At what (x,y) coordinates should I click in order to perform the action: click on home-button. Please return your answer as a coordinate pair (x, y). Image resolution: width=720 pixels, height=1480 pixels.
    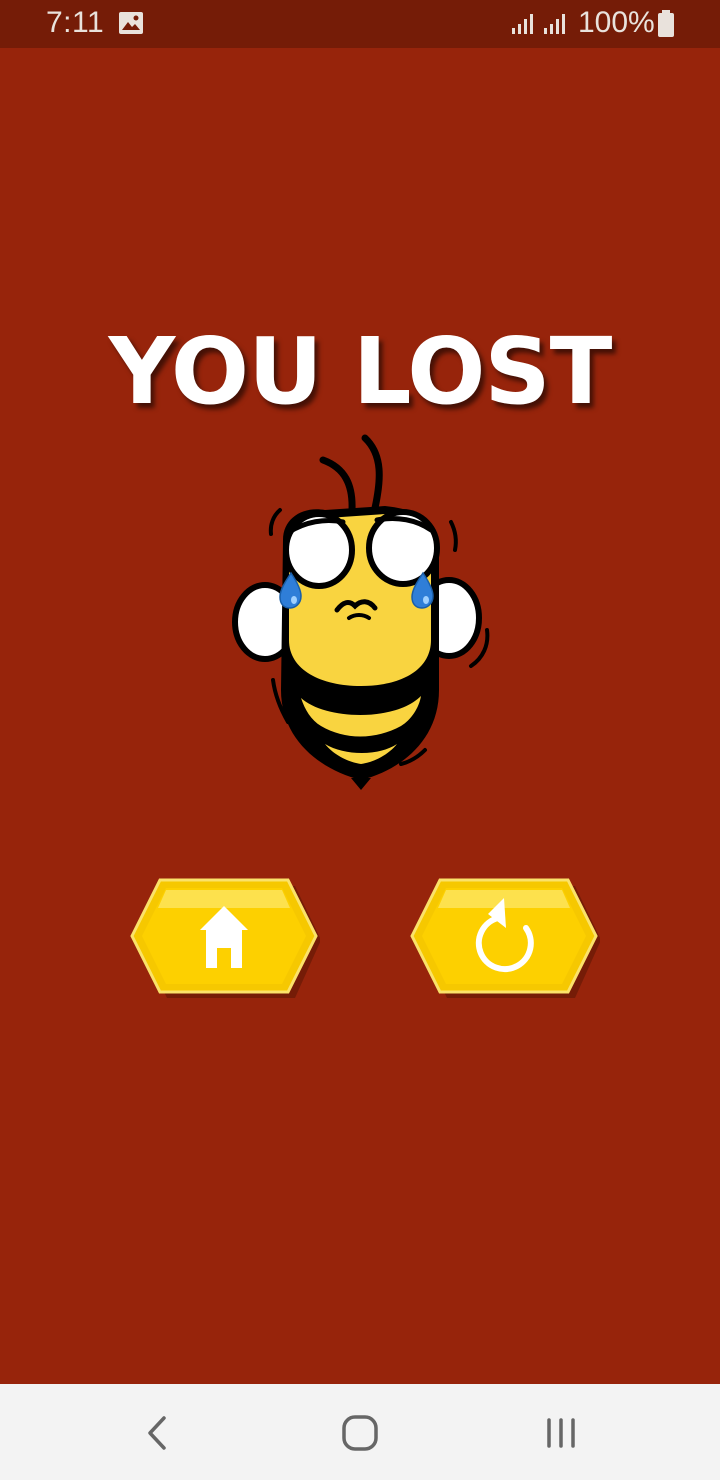
    Looking at the image, I should click on (225, 939).